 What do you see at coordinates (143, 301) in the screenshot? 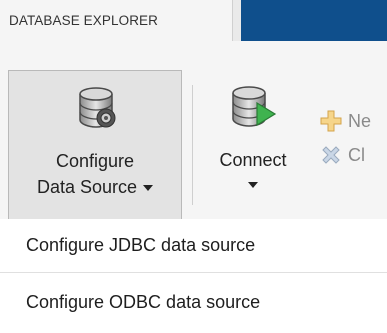
I see `menu-item-label: Configure ODBC data source` at bounding box center [143, 301].